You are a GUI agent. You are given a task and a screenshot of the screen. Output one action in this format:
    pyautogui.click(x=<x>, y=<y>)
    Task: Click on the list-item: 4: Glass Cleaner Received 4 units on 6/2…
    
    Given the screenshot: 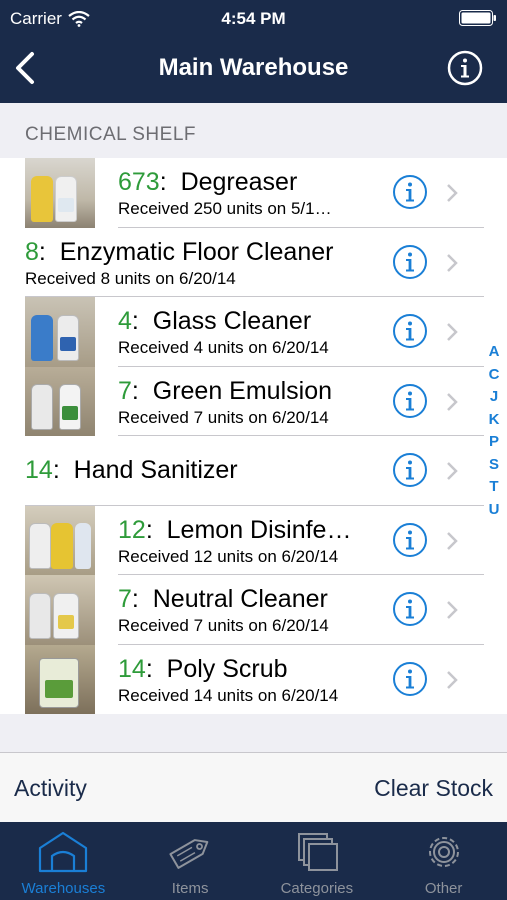 What is the action you would take?
    pyautogui.click(x=242, y=332)
    